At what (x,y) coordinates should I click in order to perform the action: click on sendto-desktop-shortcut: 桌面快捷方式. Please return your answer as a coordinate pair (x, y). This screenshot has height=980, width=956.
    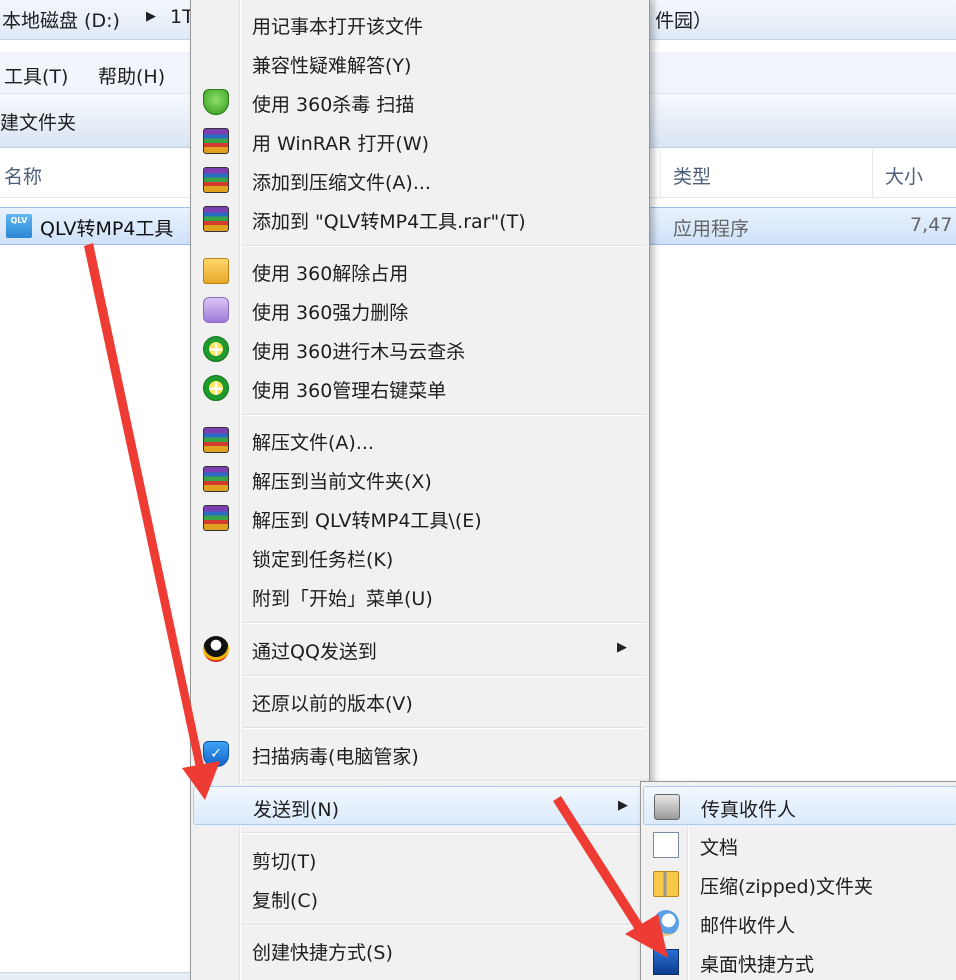
    Looking at the image, I should click on (799, 961).